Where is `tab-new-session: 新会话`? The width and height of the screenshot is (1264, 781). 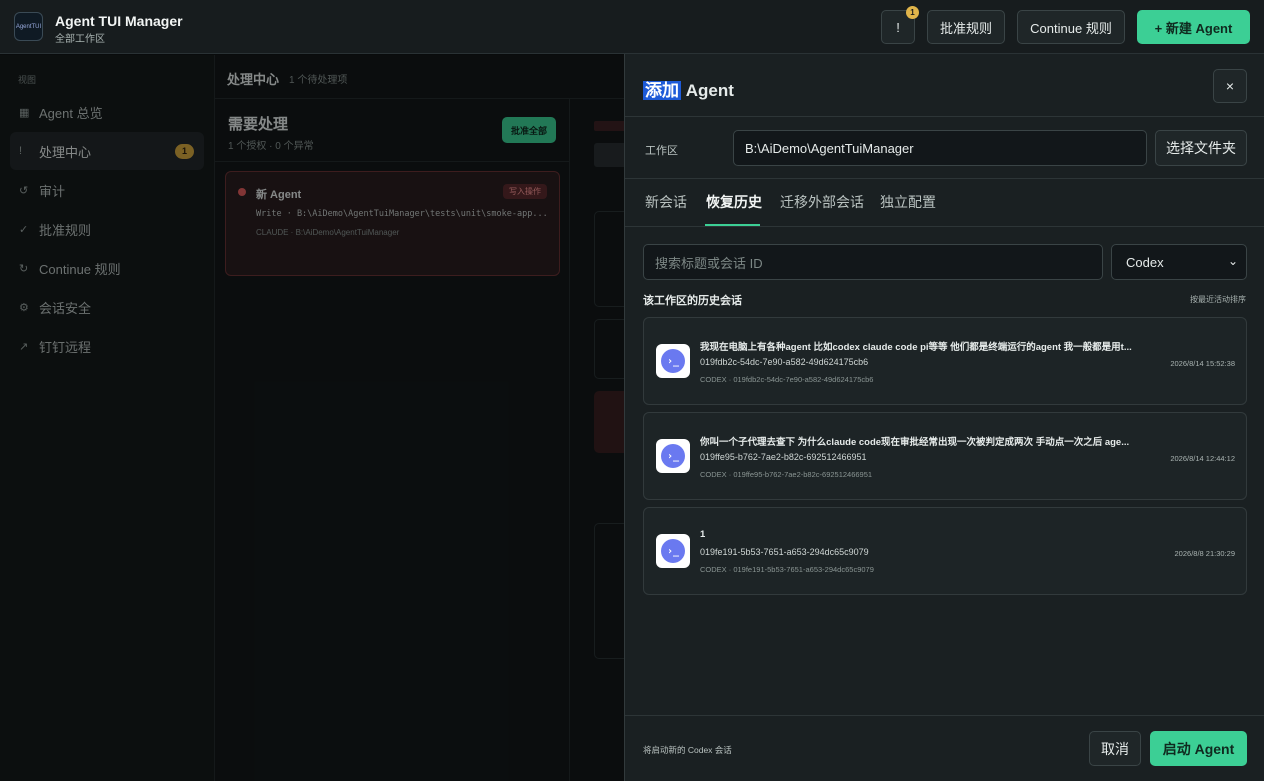 tab-new-session: 新会话 is located at coordinates (666, 202).